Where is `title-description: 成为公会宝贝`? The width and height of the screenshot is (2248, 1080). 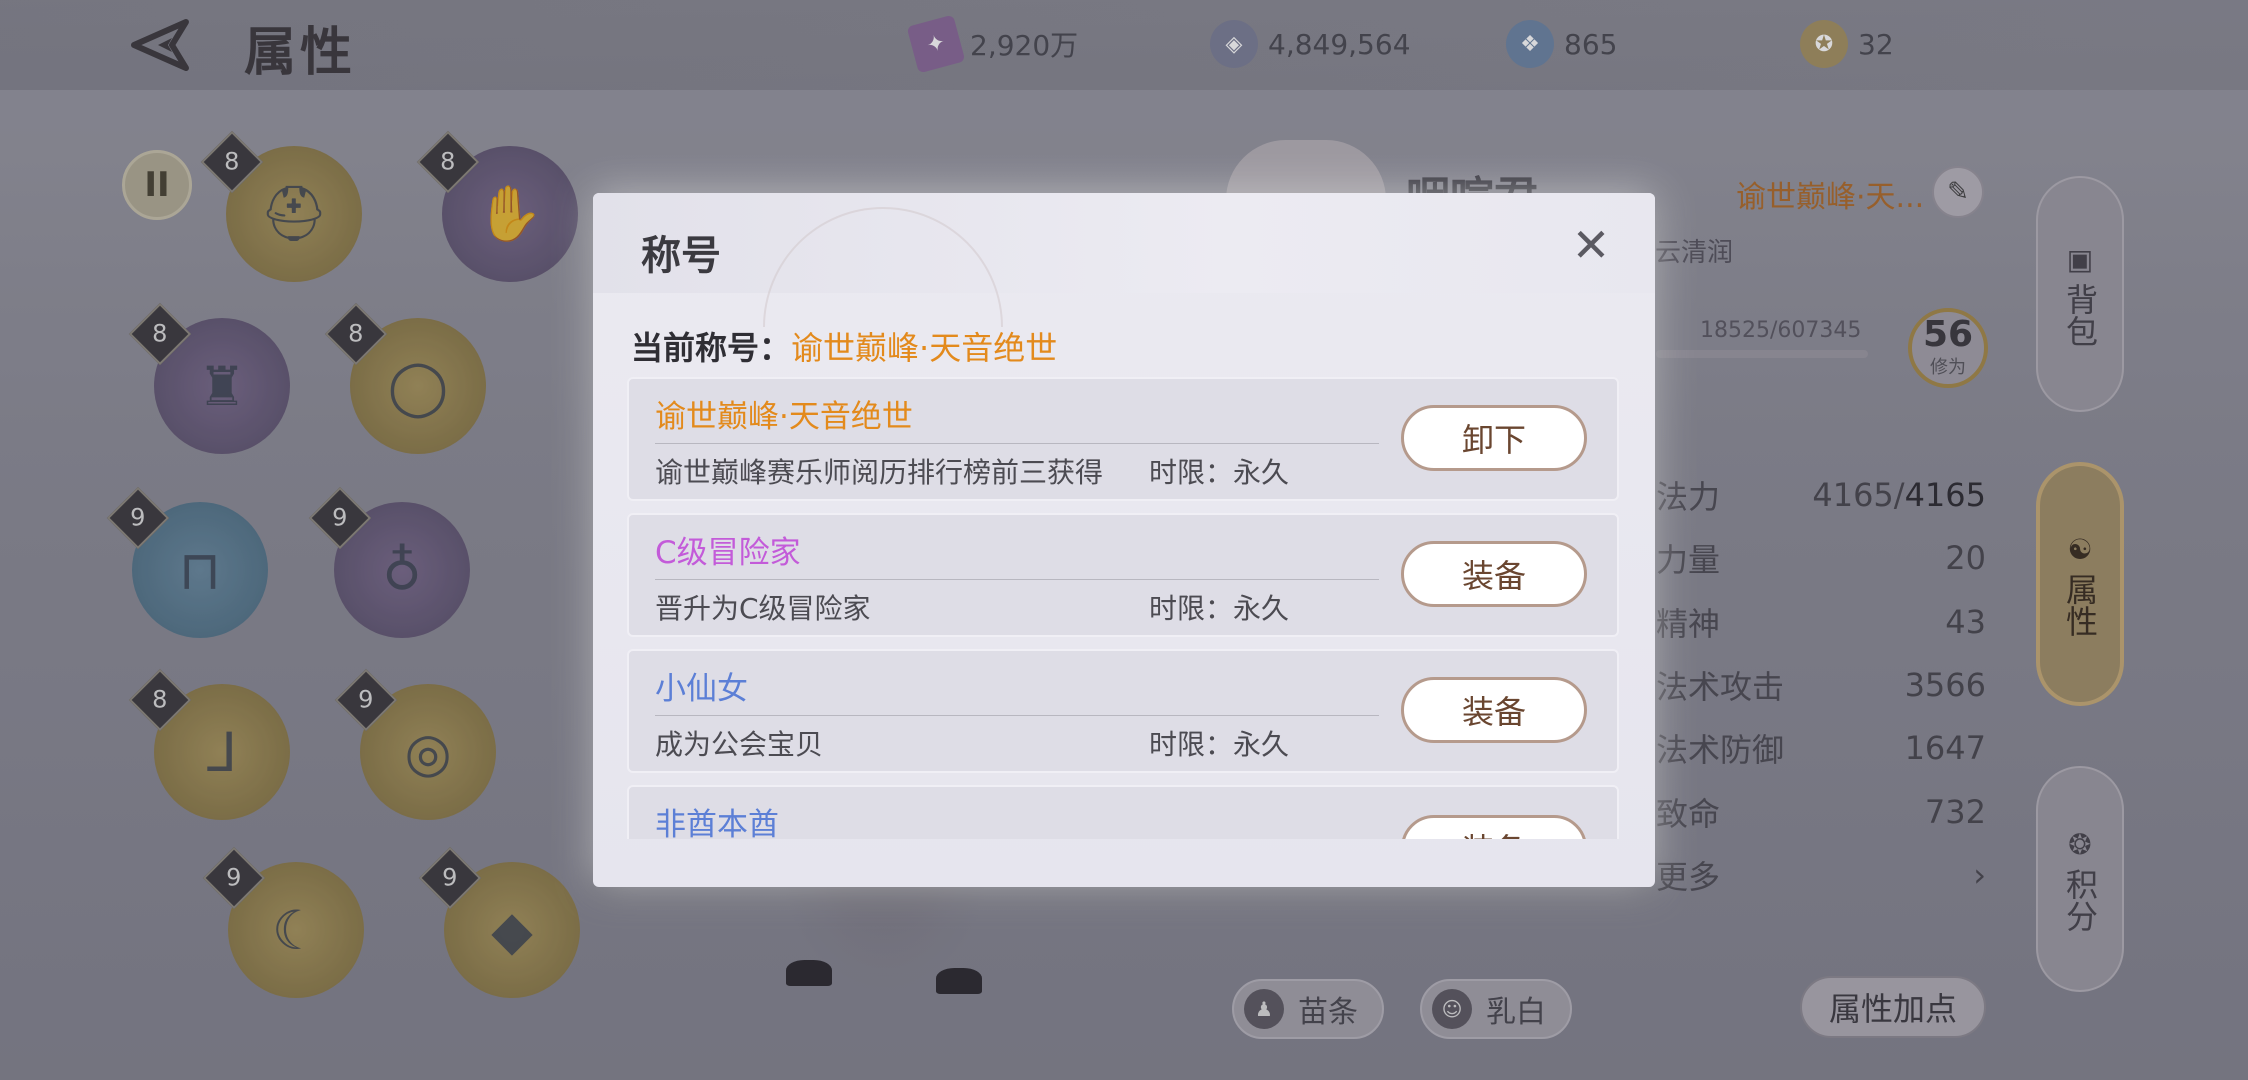 title-description: 成为公会宝贝 is located at coordinates (739, 744).